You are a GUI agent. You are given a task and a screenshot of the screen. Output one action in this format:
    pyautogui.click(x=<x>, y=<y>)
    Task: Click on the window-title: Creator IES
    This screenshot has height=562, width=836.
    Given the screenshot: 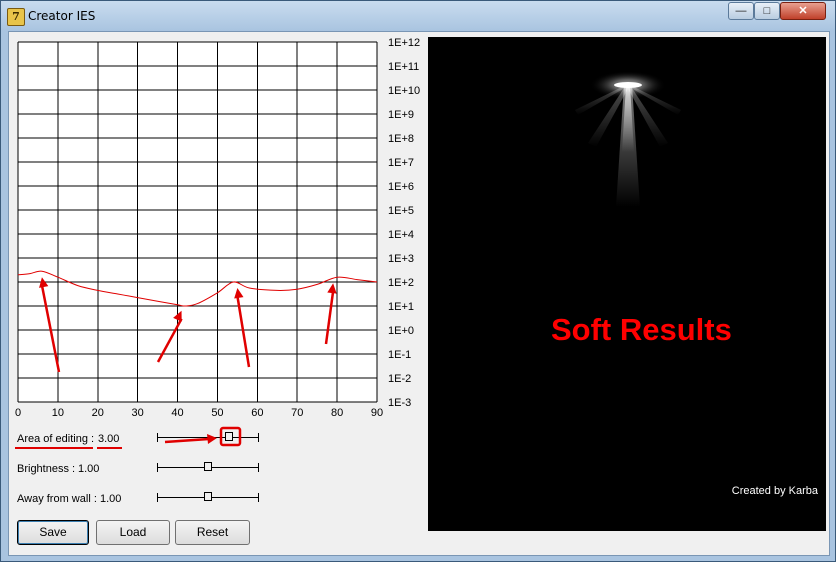 What is the action you would take?
    pyautogui.click(x=62, y=16)
    